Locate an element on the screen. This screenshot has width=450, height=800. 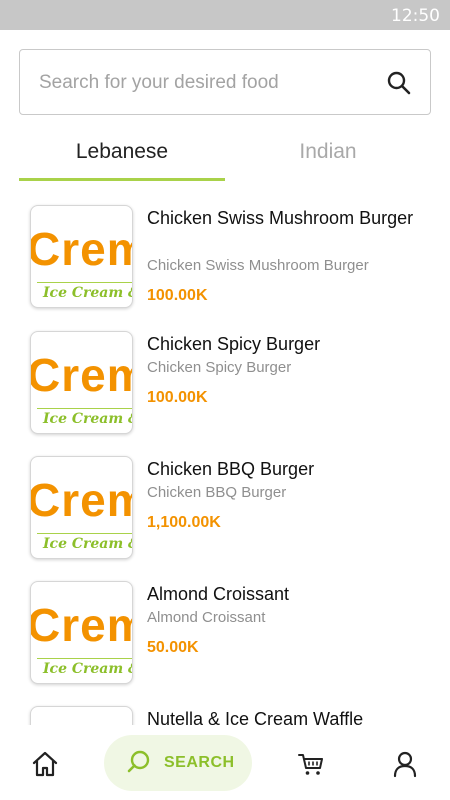
tab-lebanese: Lebanese is located at coordinates (122, 157).